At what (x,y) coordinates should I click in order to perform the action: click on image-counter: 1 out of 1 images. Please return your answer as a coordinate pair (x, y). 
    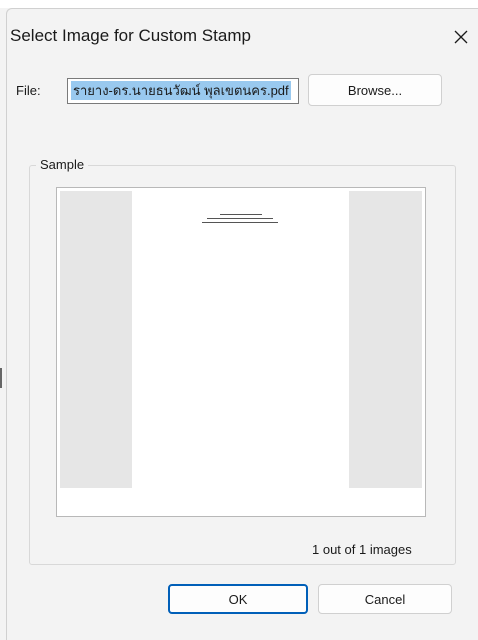
    Looking at the image, I should click on (362, 549).